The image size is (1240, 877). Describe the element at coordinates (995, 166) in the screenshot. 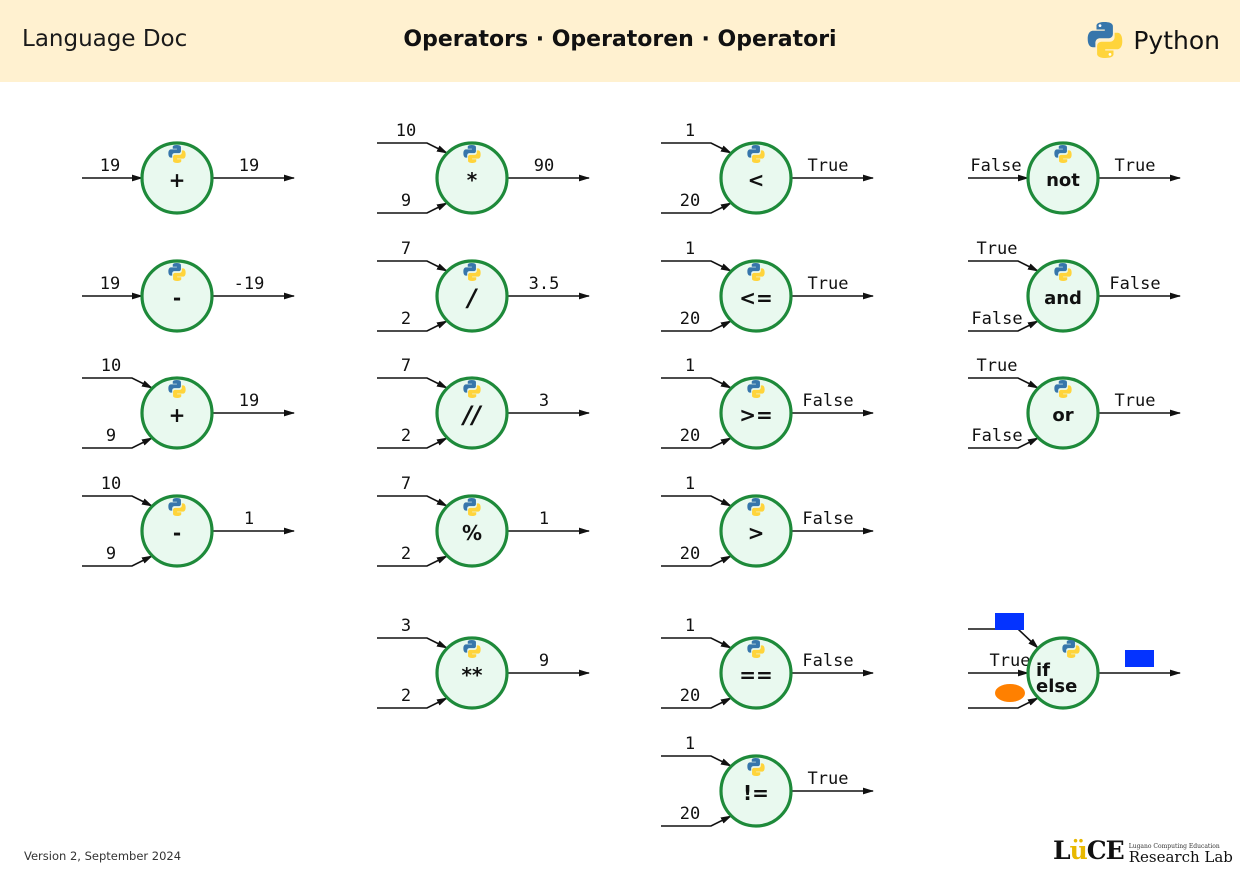

I see `input-label: False` at that location.